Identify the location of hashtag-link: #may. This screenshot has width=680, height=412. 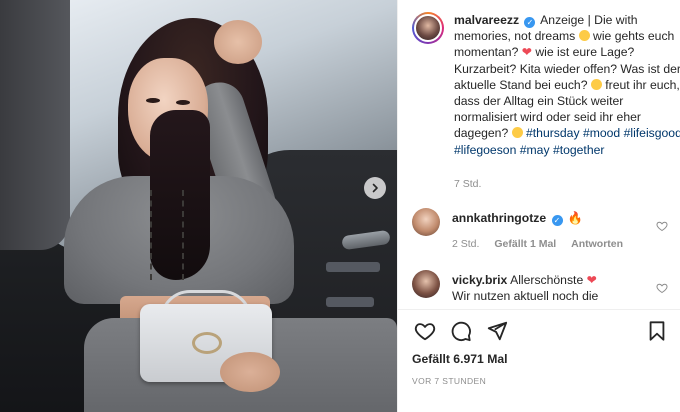
(535, 150).